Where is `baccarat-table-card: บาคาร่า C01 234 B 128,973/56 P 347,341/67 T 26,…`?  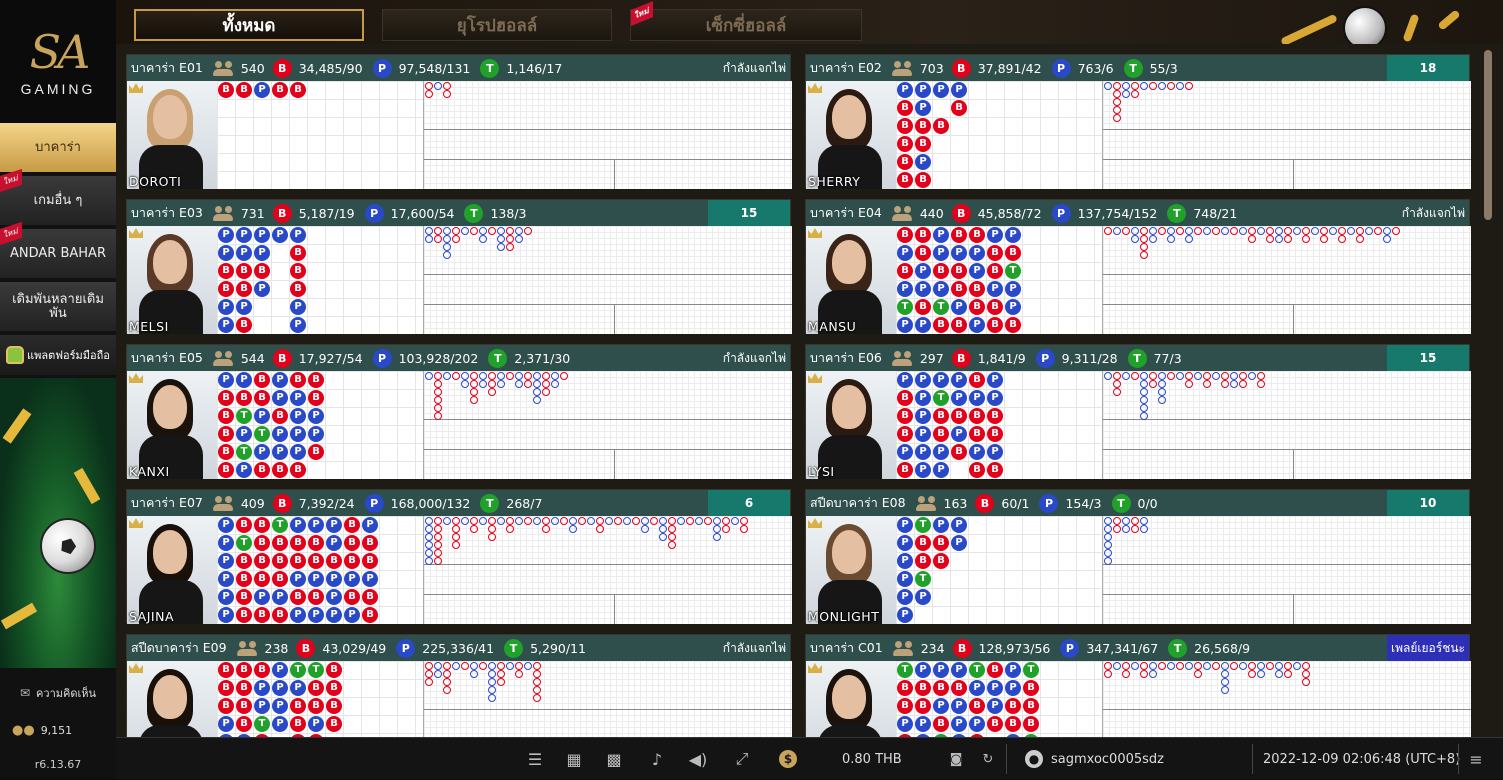 baccarat-table-card: บาคาร่า C01 234 B 128,973/56 P 347,341/67 T 26,… is located at coordinates (1138, 685).